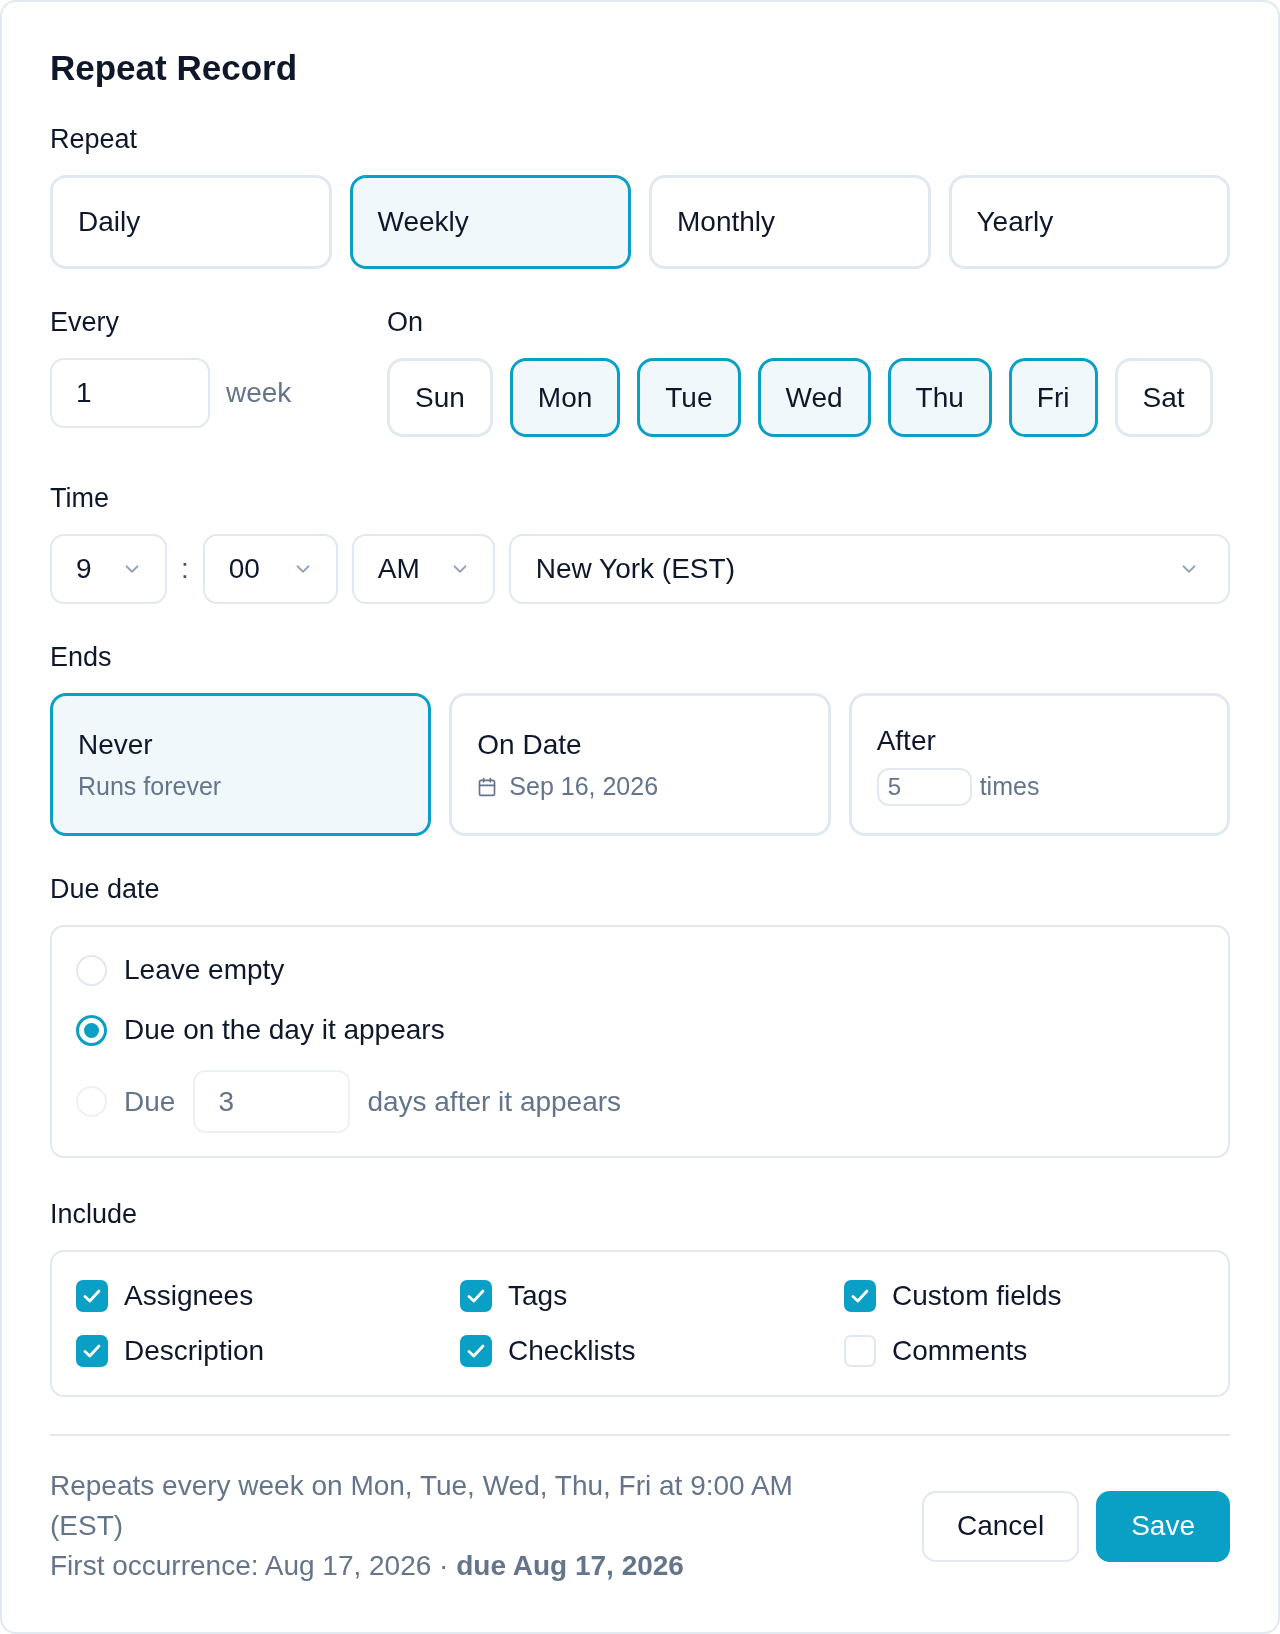 The height and width of the screenshot is (1634, 1280). Describe the element at coordinates (191, 222) in the screenshot. I see `frequency-option: Daily` at that location.